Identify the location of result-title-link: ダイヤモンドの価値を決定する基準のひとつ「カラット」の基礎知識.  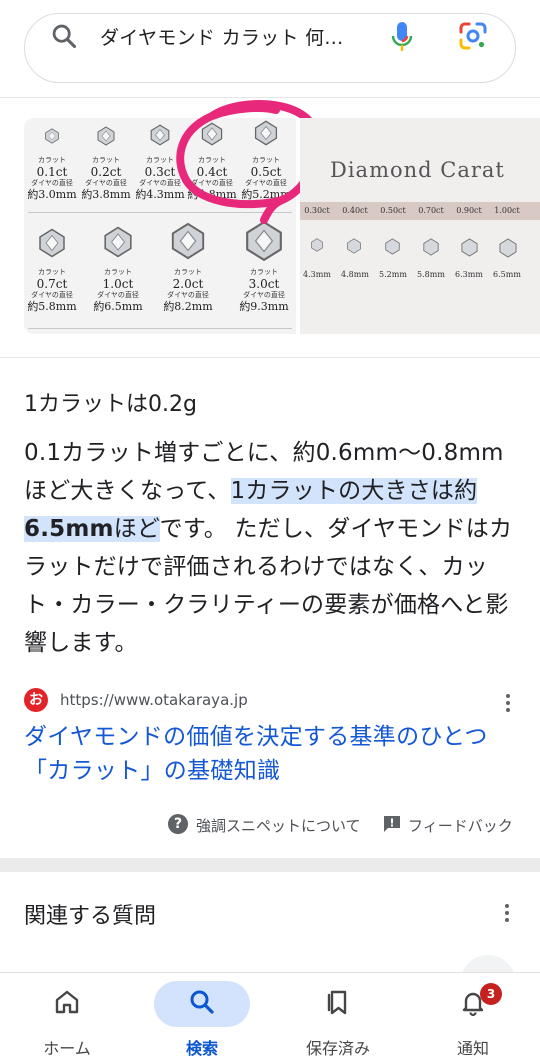
(271, 754).